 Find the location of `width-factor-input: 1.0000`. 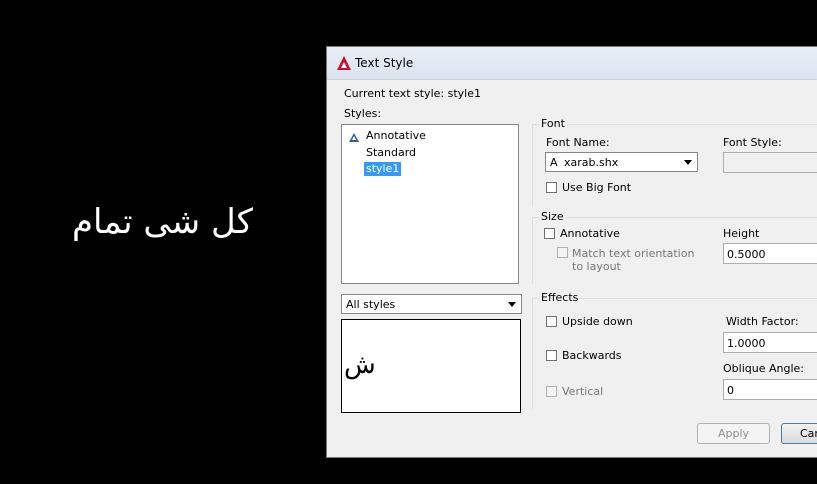

width-factor-input: 1.0000 is located at coordinates (770, 342).